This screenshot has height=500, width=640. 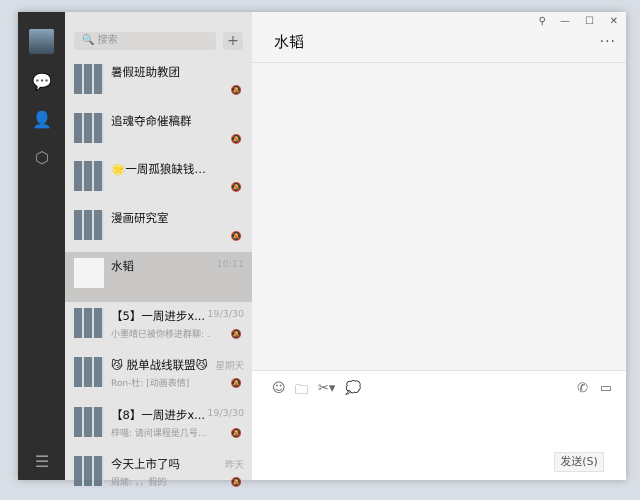 I want to click on list-item: 【5】一周进步x... 19/3/30 小墨晴已被你移进群聊: ... 🔕, so click(x=158, y=327).